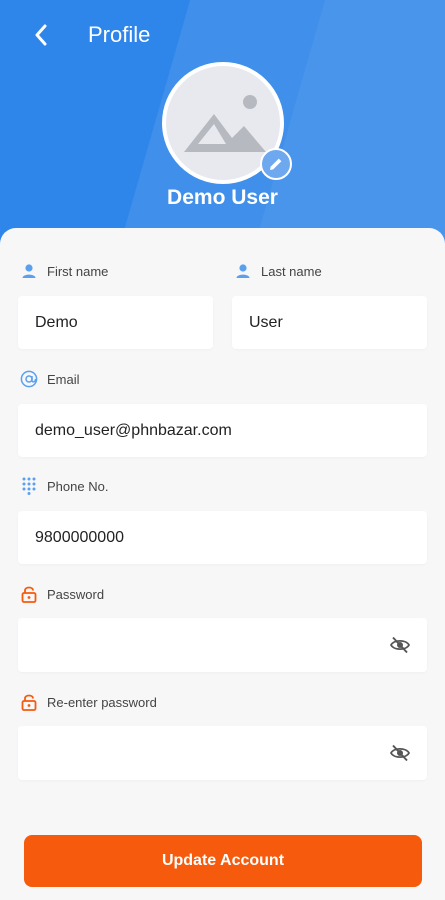  I want to click on email-field: demo_user@phnbazar.com, so click(222, 430).